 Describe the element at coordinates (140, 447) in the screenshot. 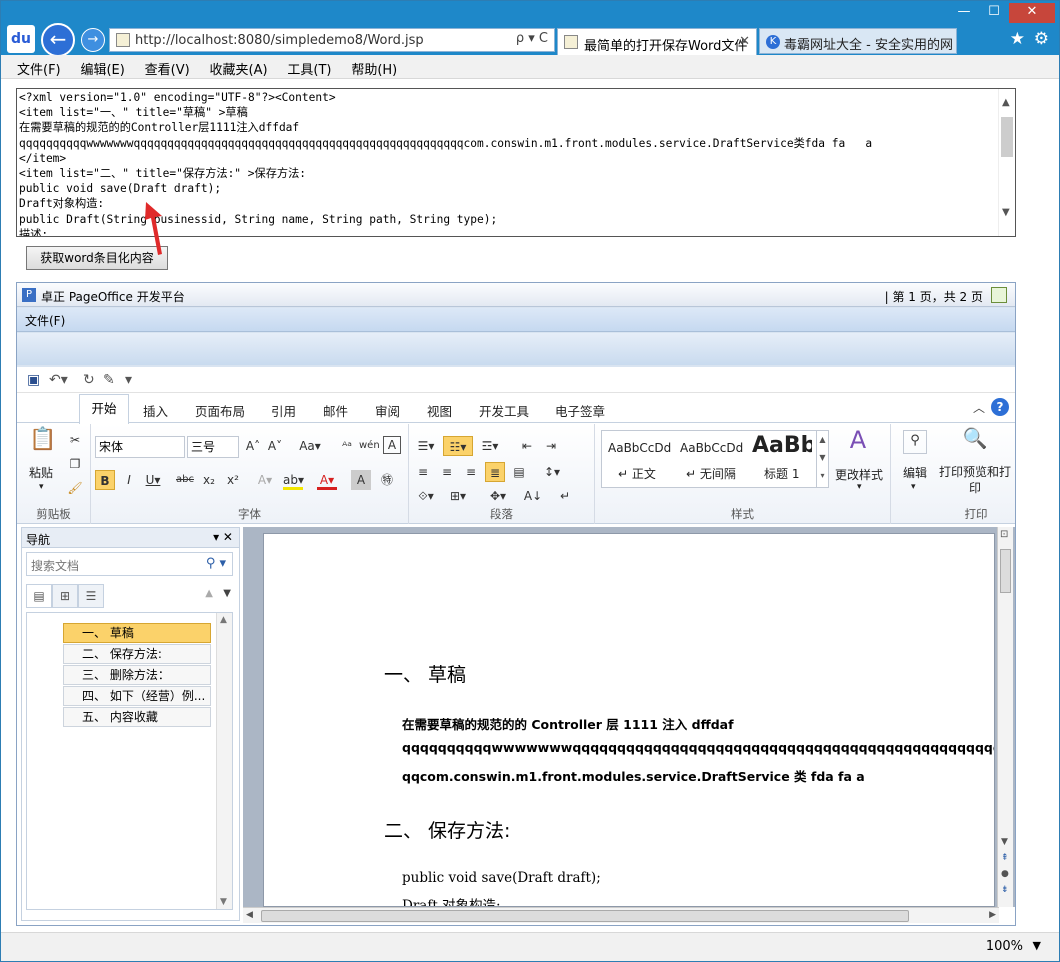

I see `font-name-select: 宋体` at that location.